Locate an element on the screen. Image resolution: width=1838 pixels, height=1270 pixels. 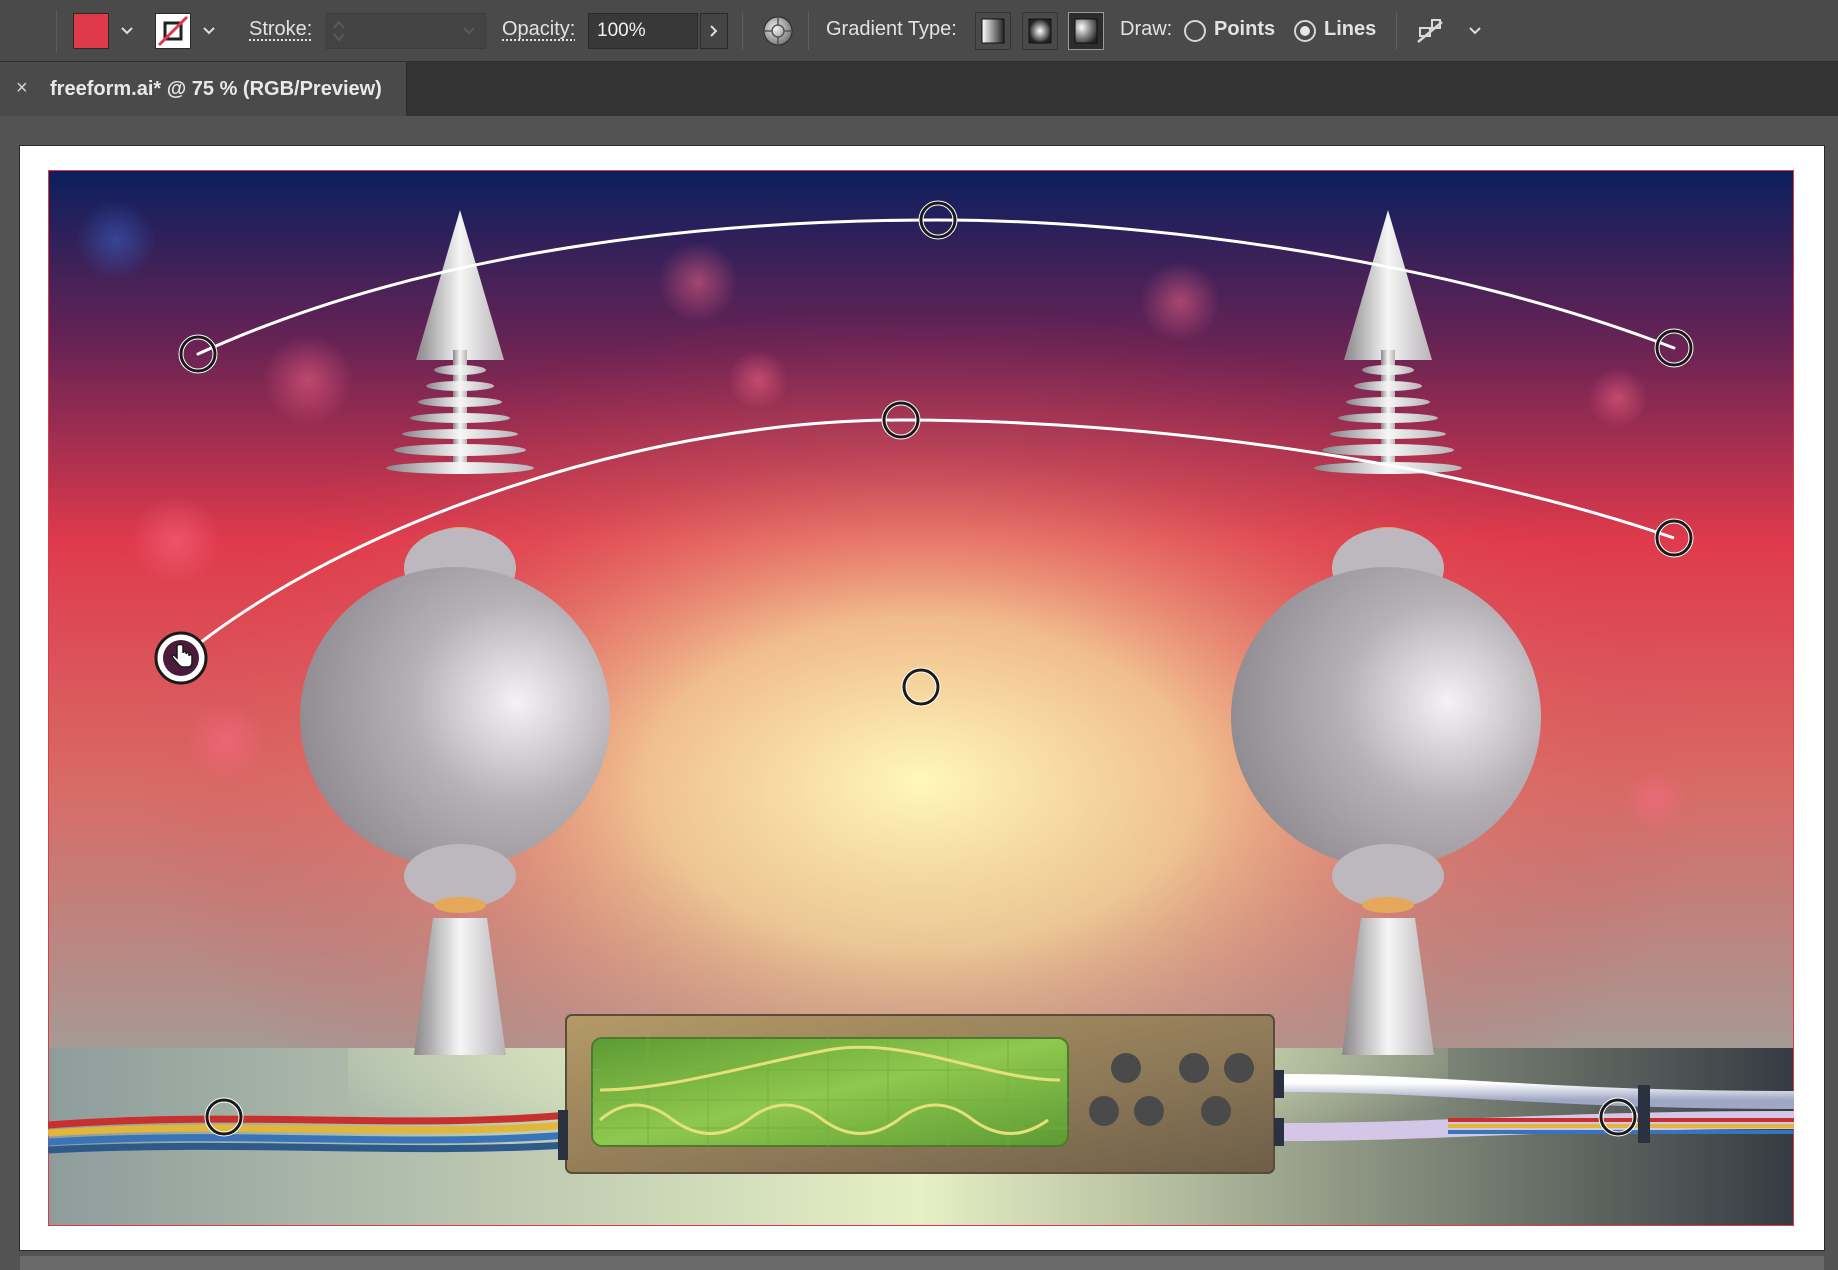
selected-gradient-point is located at coordinates (181, 658).